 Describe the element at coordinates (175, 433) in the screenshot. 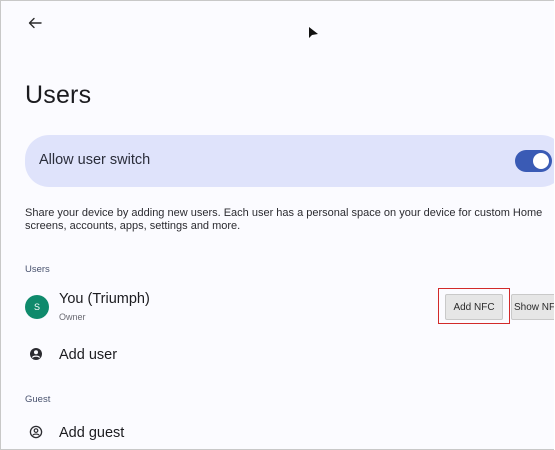

I see `add-guest-row: Add guest` at that location.